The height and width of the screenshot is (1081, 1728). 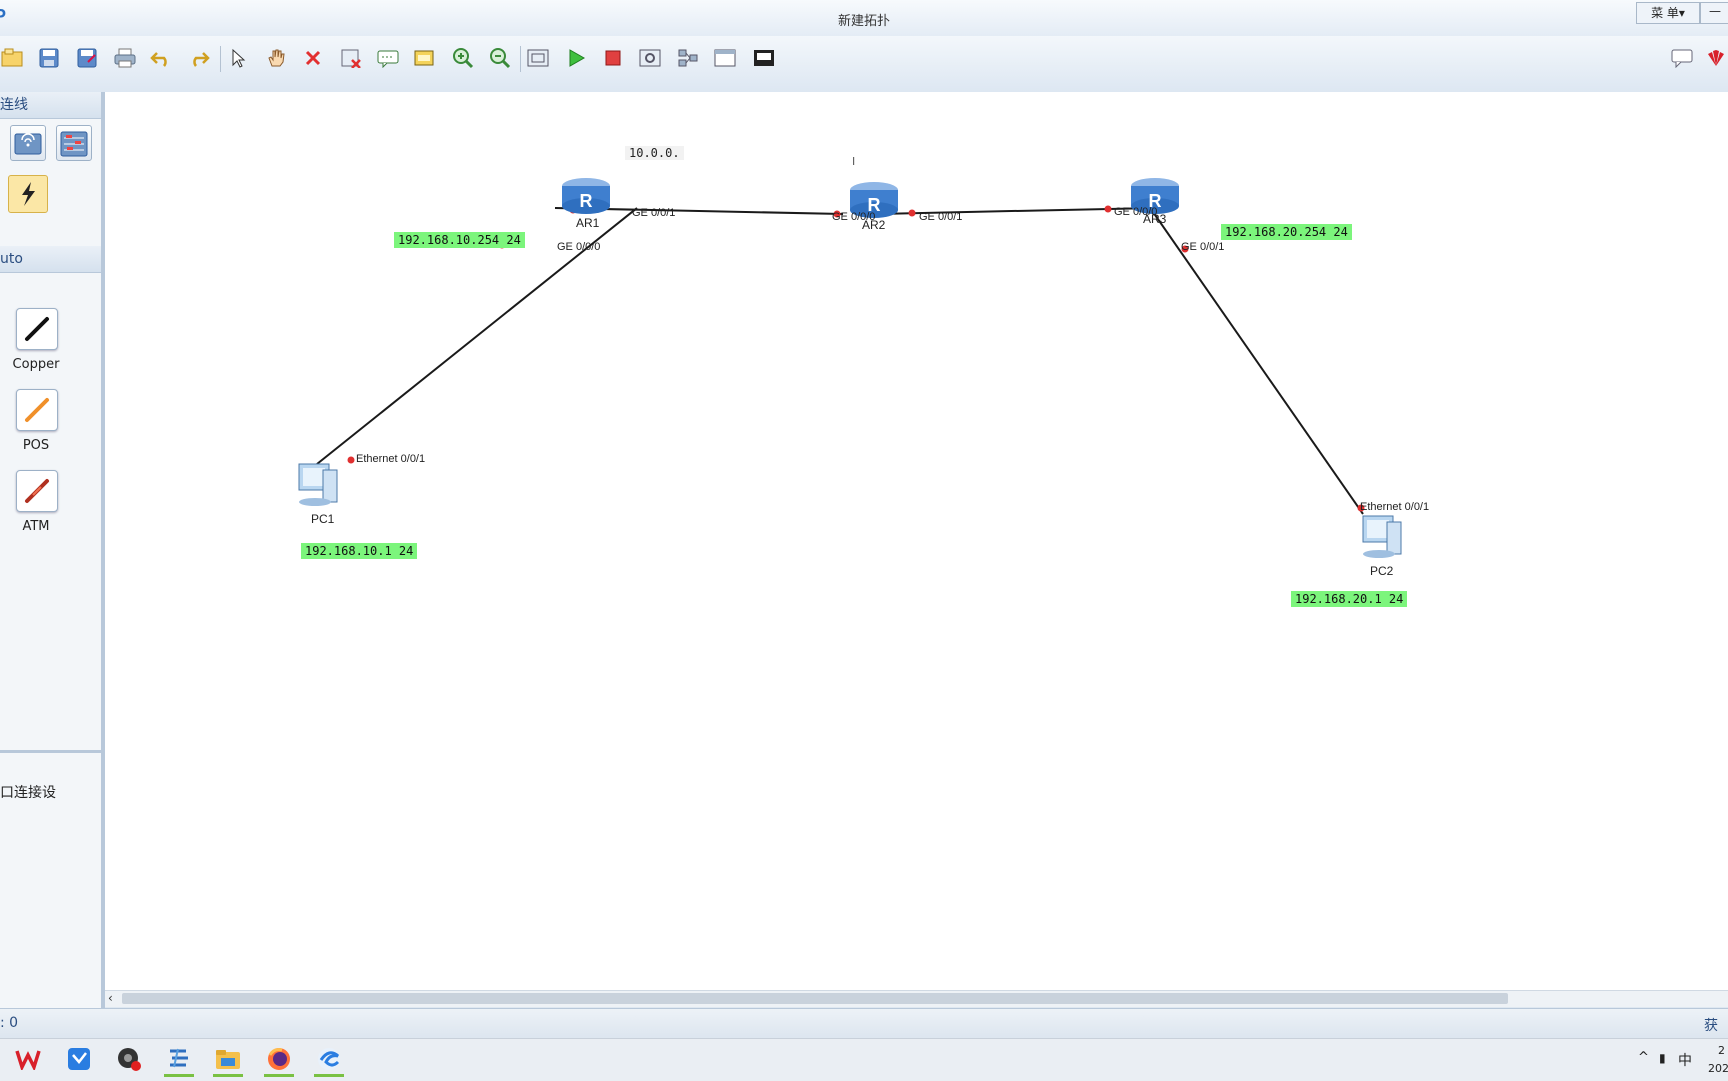 What do you see at coordinates (1685, 1060) in the screenshot?
I see `ime-indicator: 中` at bounding box center [1685, 1060].